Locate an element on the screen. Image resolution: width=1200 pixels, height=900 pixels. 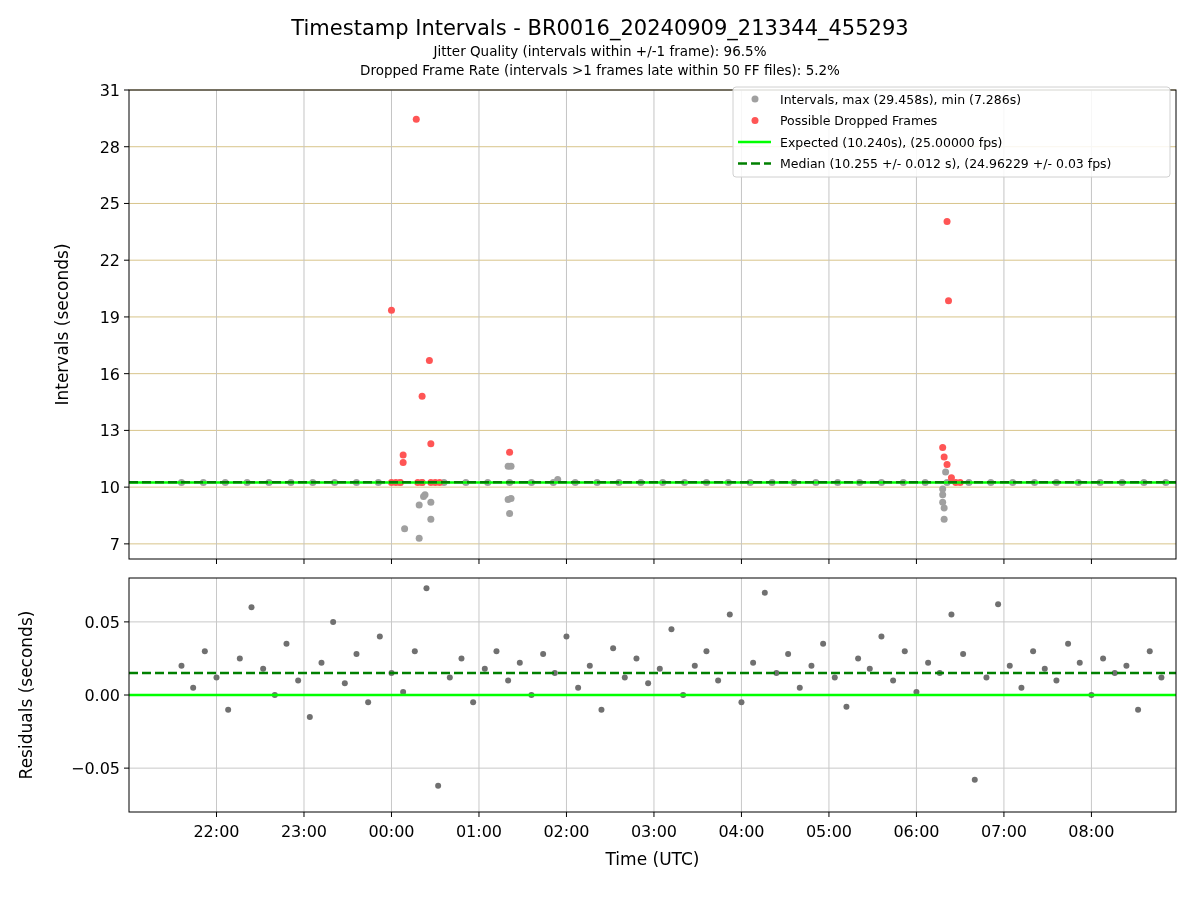
tick-label: 0.05 is located at coordinates (102, 622).